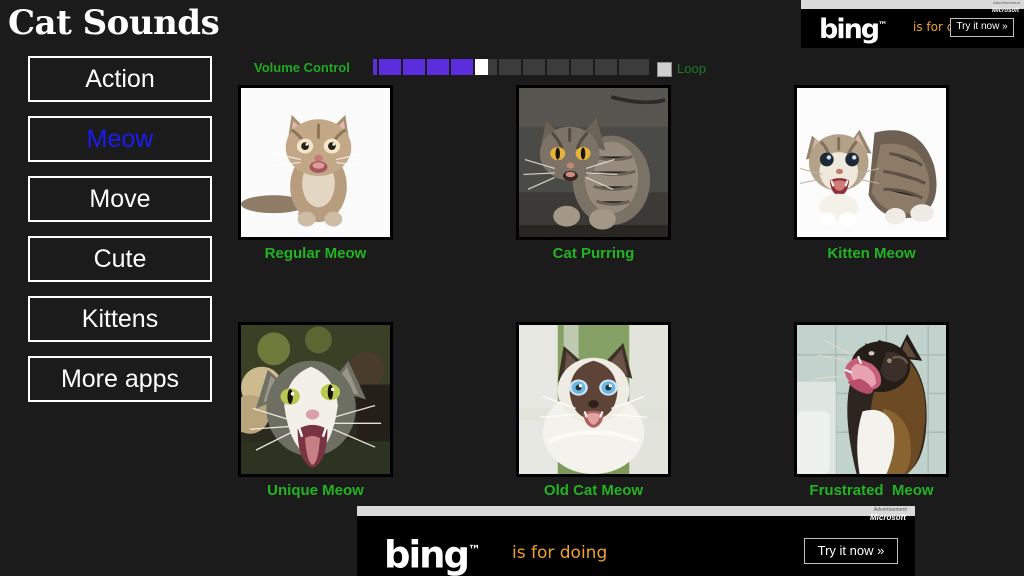  I want to click on sound-tile-label: Old Cat Meow, so click(593, 490).